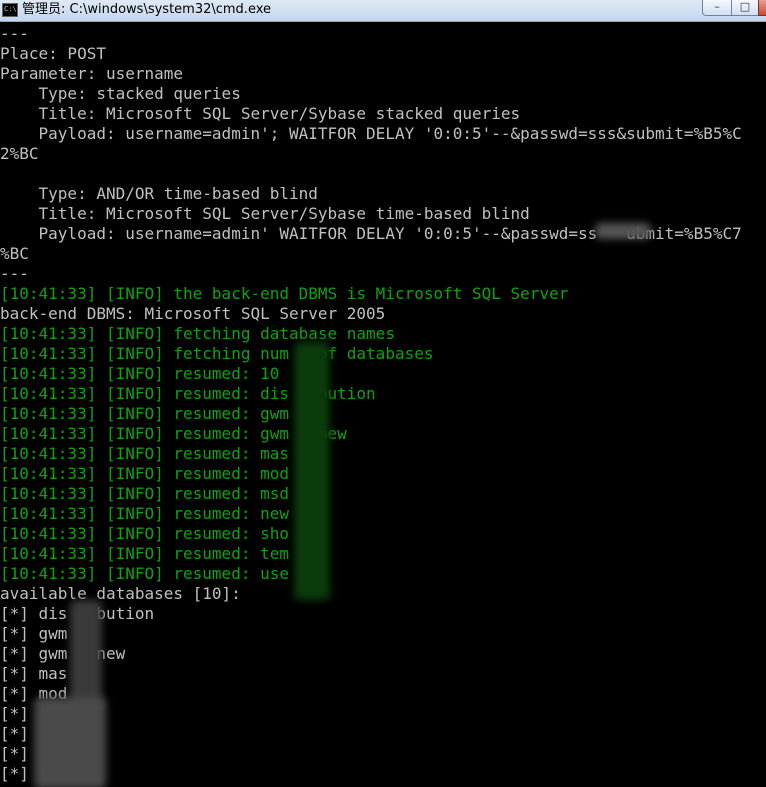 The width and height of the screenshot is (766, 787). Describe the element at coordinates (146, 9) in the screenshot. I see `window-title: 管理员: C:\windows\system32\cmd.exe` at that location.